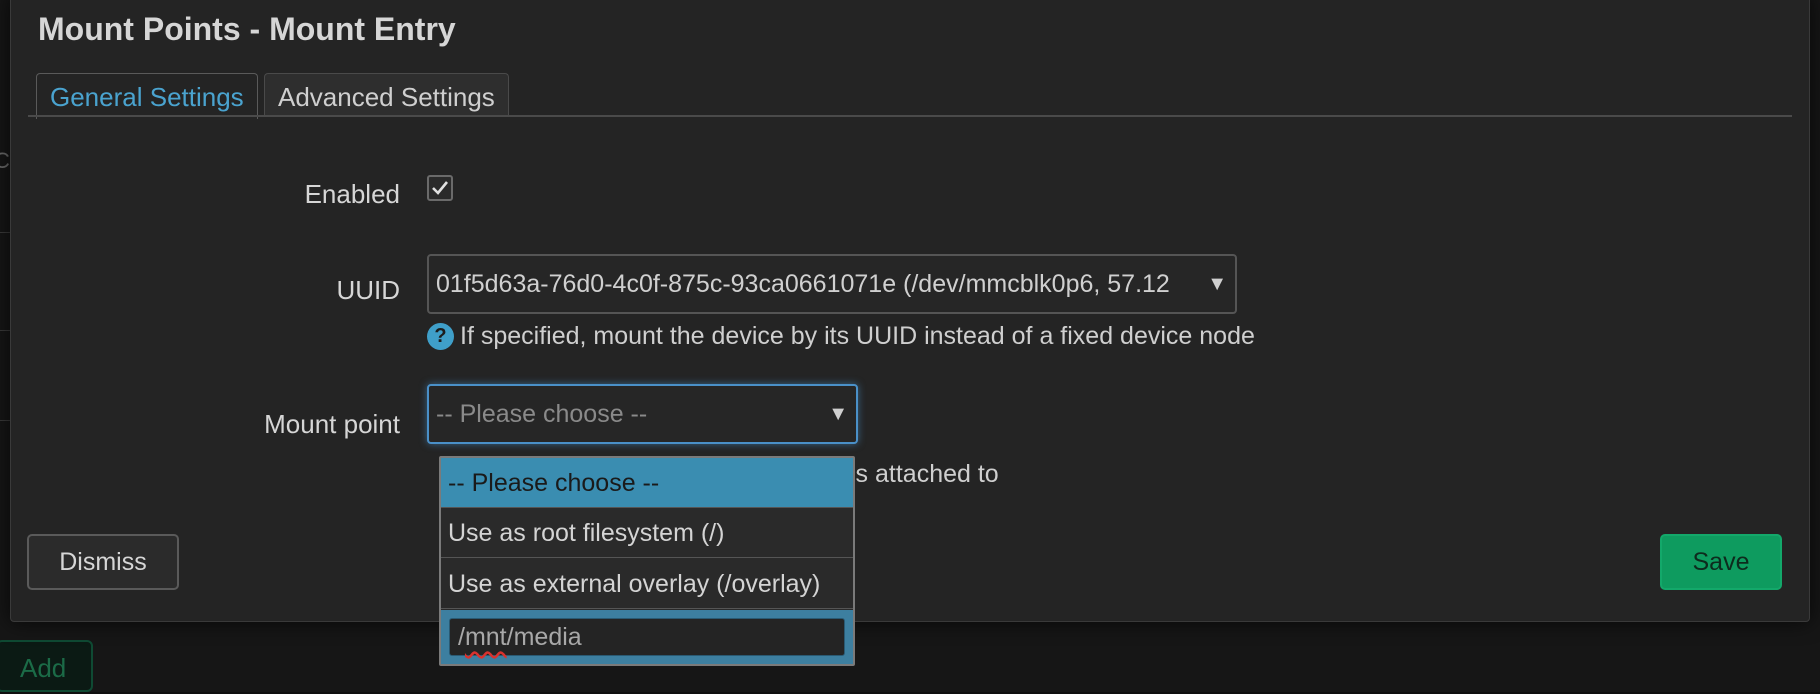 The height and width of the screenshot is (694, 1820). What do you see at coordinates (352, 194) in the screenshot?
I see `enabled-label: Enabled` at bounding box center [352, 194].